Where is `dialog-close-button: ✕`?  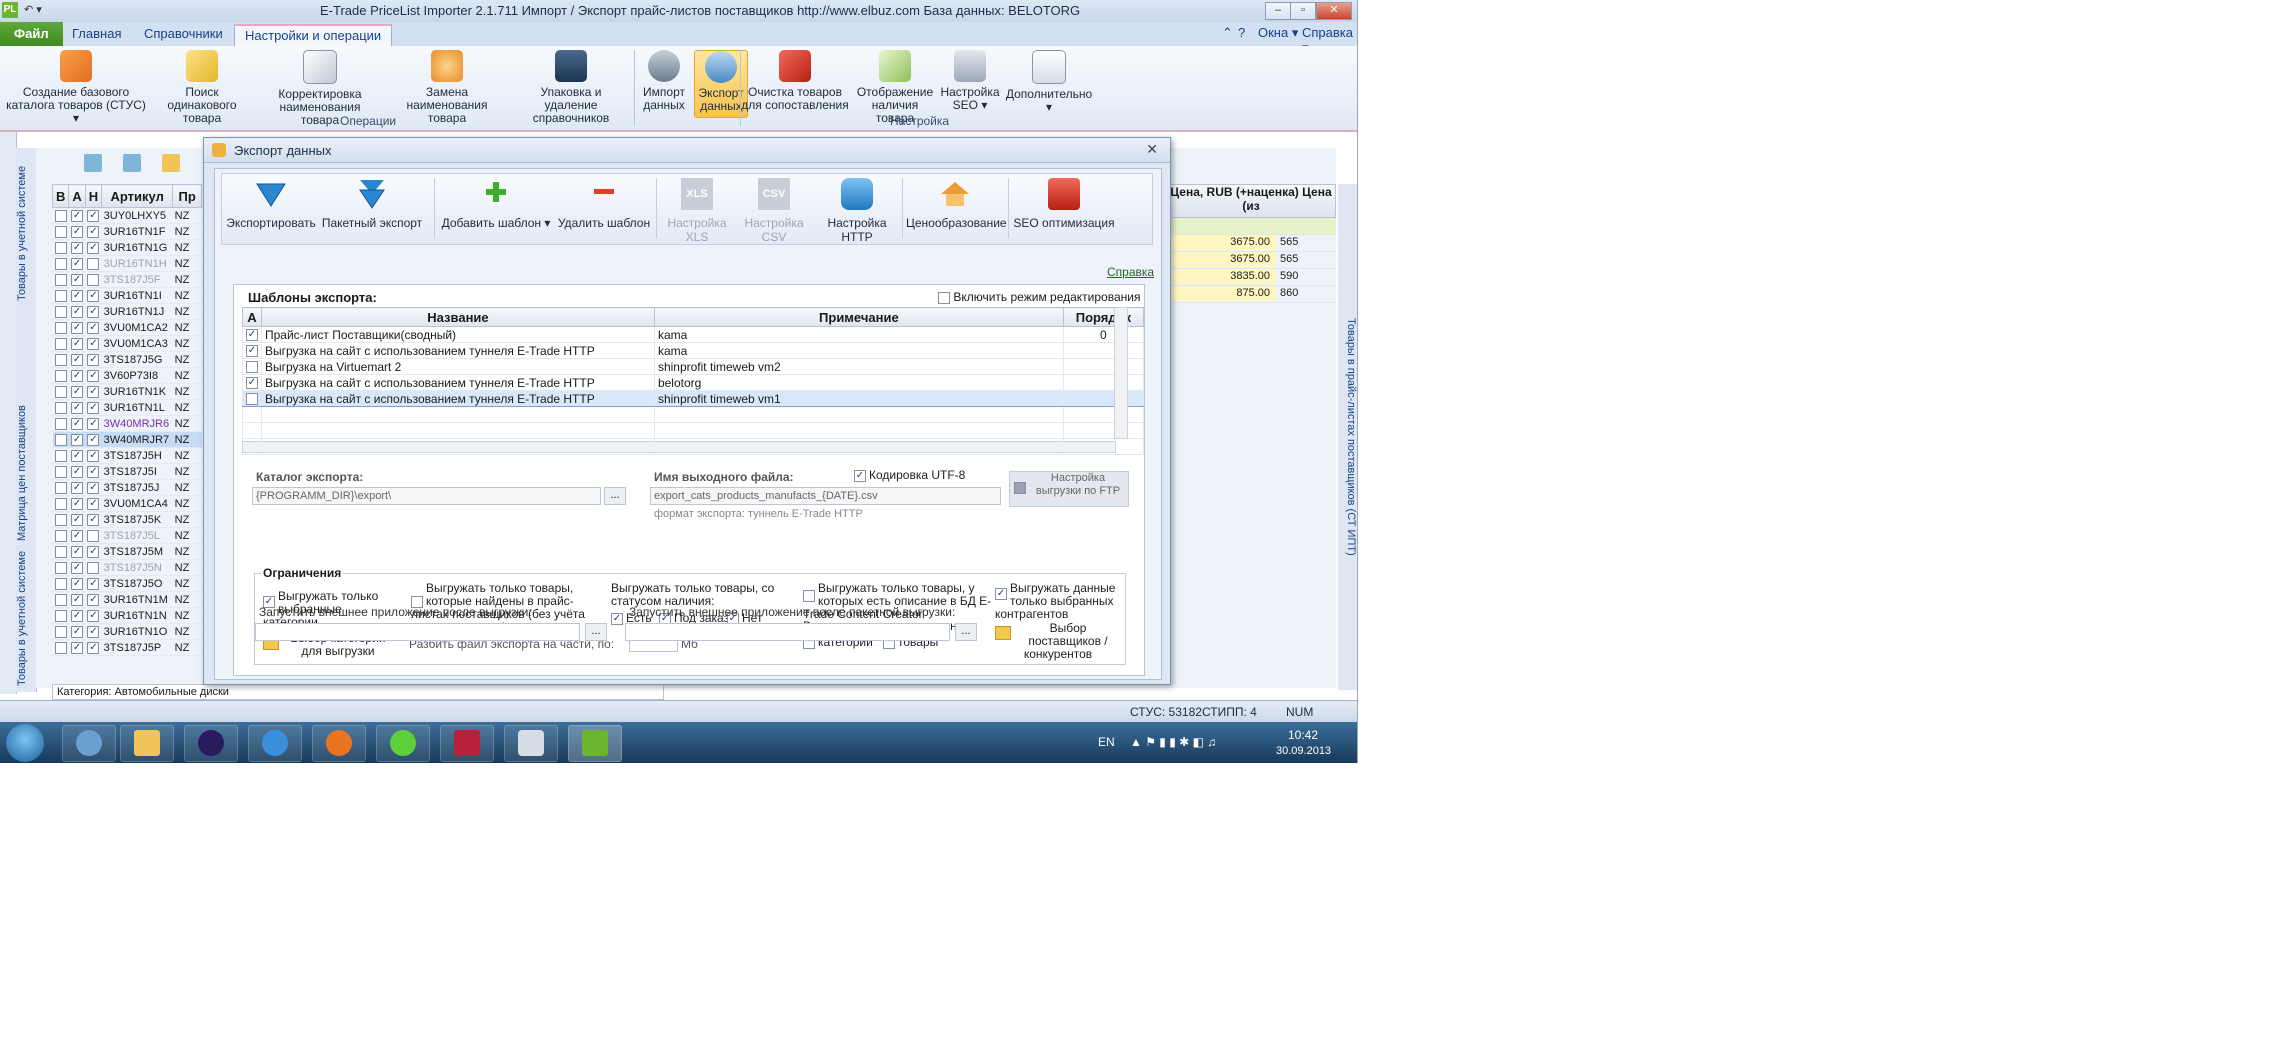 dialog-close-button: ✕ is located at coordinates (1152, 149).